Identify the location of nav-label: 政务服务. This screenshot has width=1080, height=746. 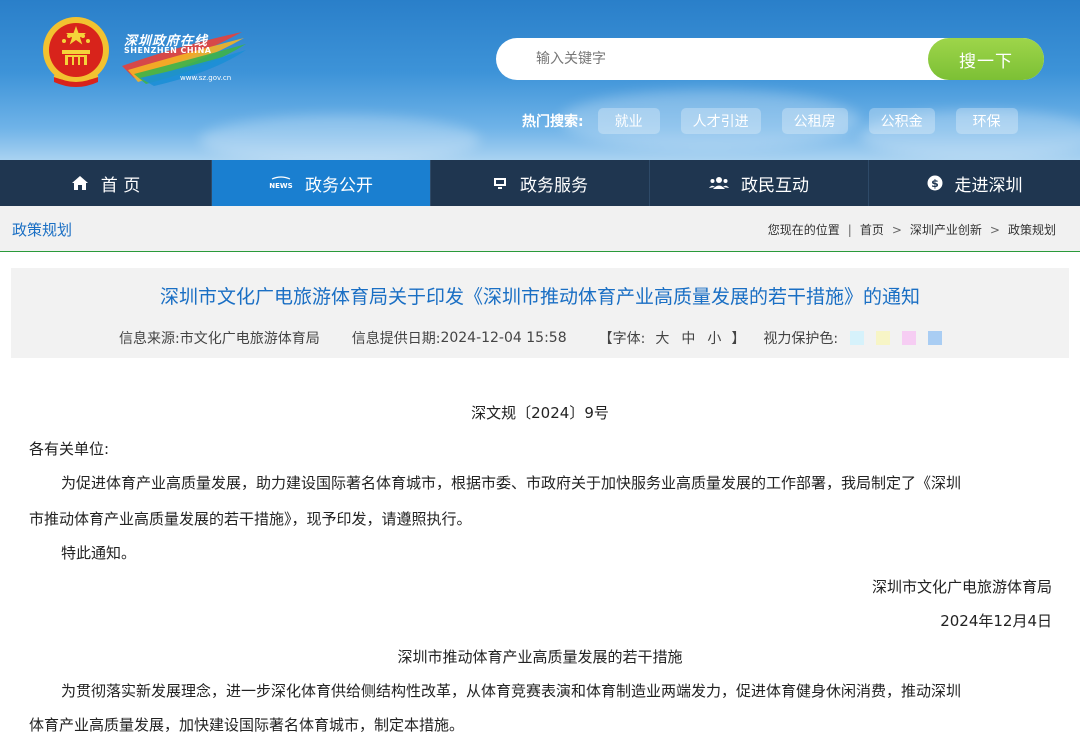
(554, 185).